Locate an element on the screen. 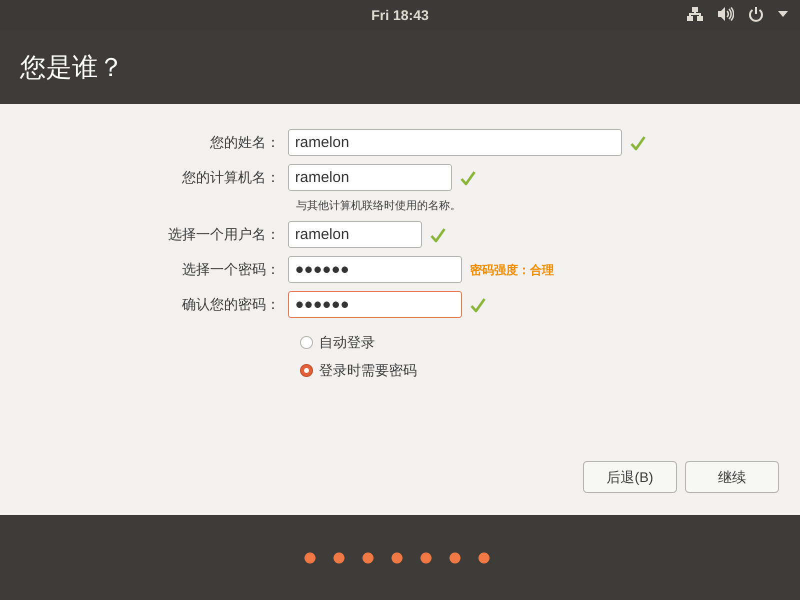 This screenshot has height=600, width=800. dialog-button: 后退(B) is located at coordinates (630, 477).